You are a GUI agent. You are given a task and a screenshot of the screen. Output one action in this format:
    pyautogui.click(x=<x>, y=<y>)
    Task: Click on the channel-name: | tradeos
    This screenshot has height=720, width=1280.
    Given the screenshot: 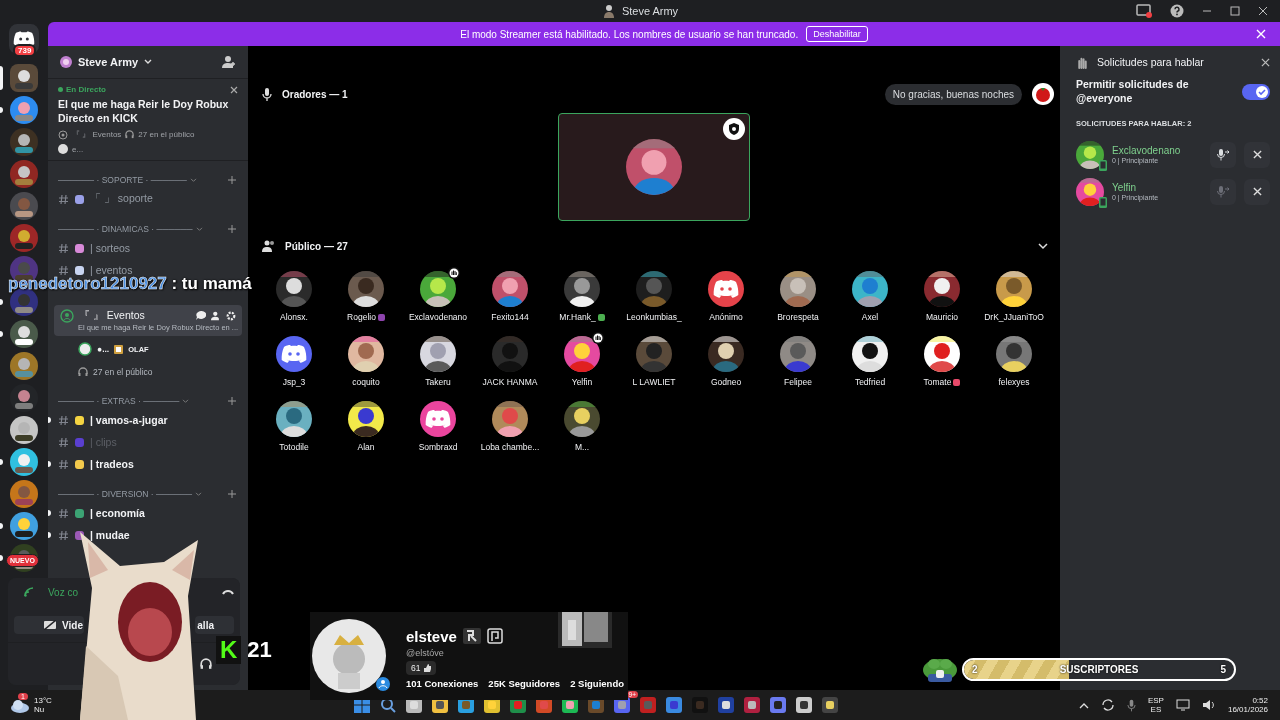 What is the action you would take?
    pyautogui.click(x=112, y=464)
    